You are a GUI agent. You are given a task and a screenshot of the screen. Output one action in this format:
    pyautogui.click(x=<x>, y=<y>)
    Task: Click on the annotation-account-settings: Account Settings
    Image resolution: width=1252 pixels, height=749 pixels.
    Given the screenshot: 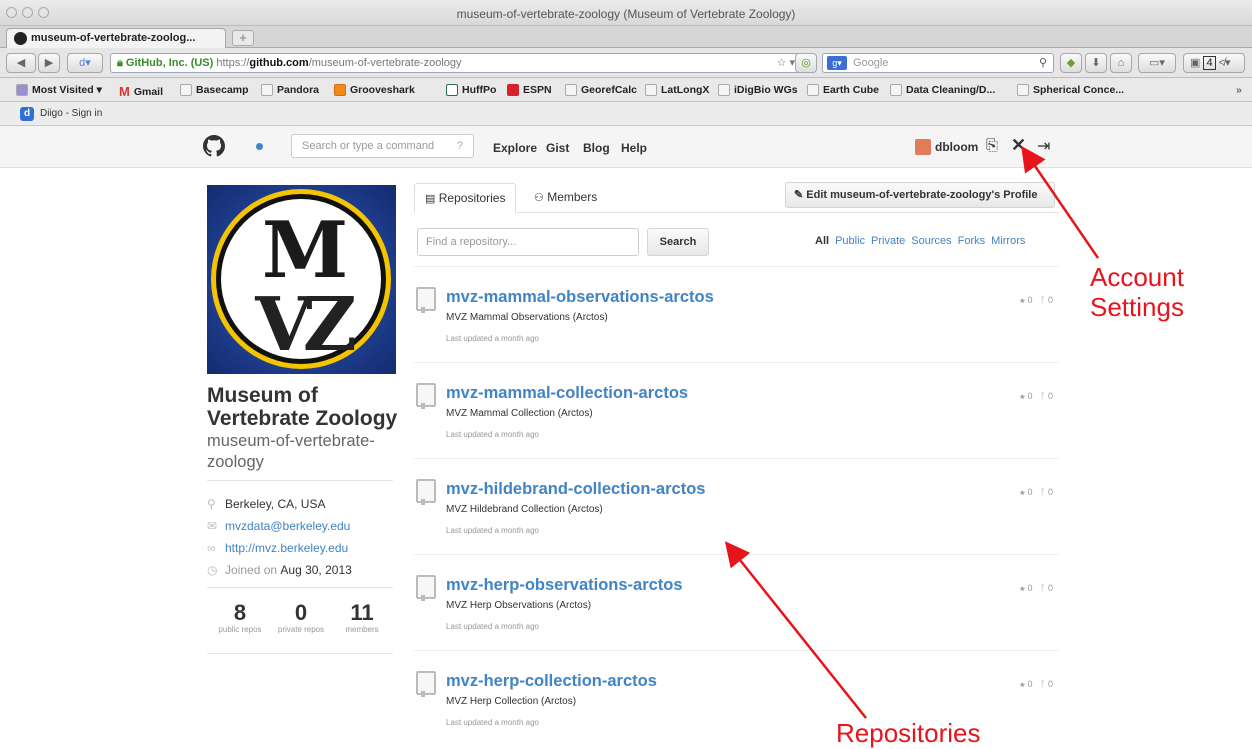 What is the action you would take?
    pyautogui.click(x=1137, y=292)
    